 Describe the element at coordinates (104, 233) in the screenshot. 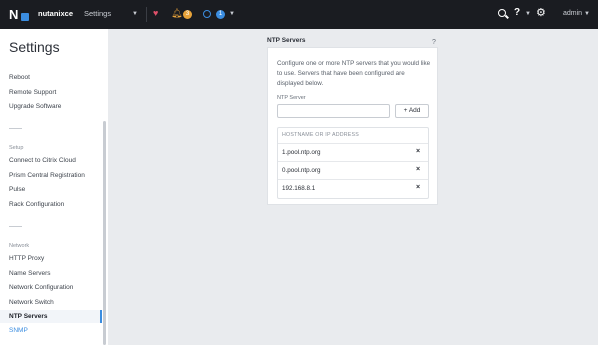

I see `sidebar-scrollbar` at that location.